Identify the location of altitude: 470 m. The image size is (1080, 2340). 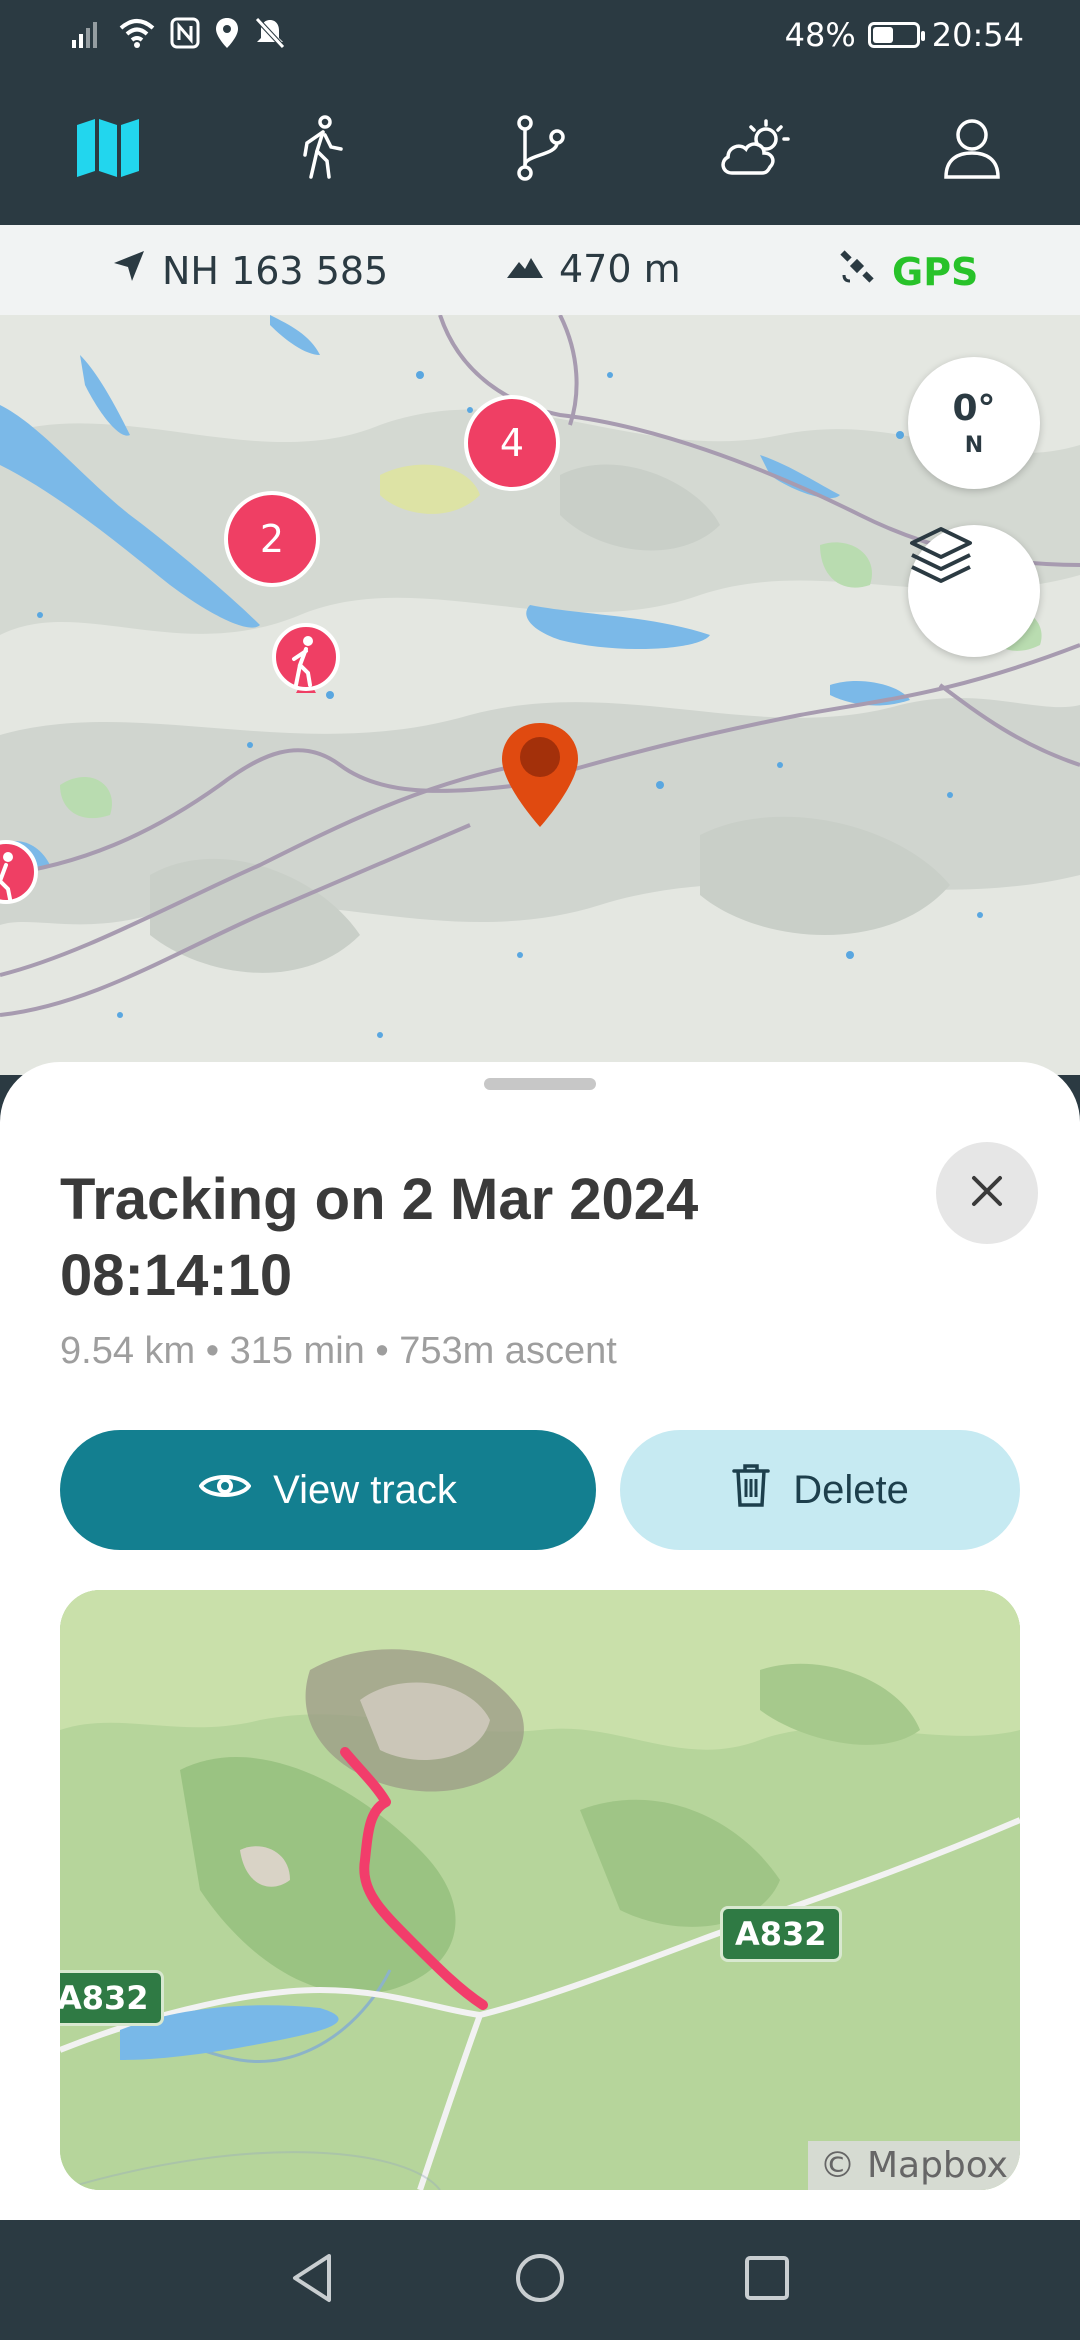
(593, 269).